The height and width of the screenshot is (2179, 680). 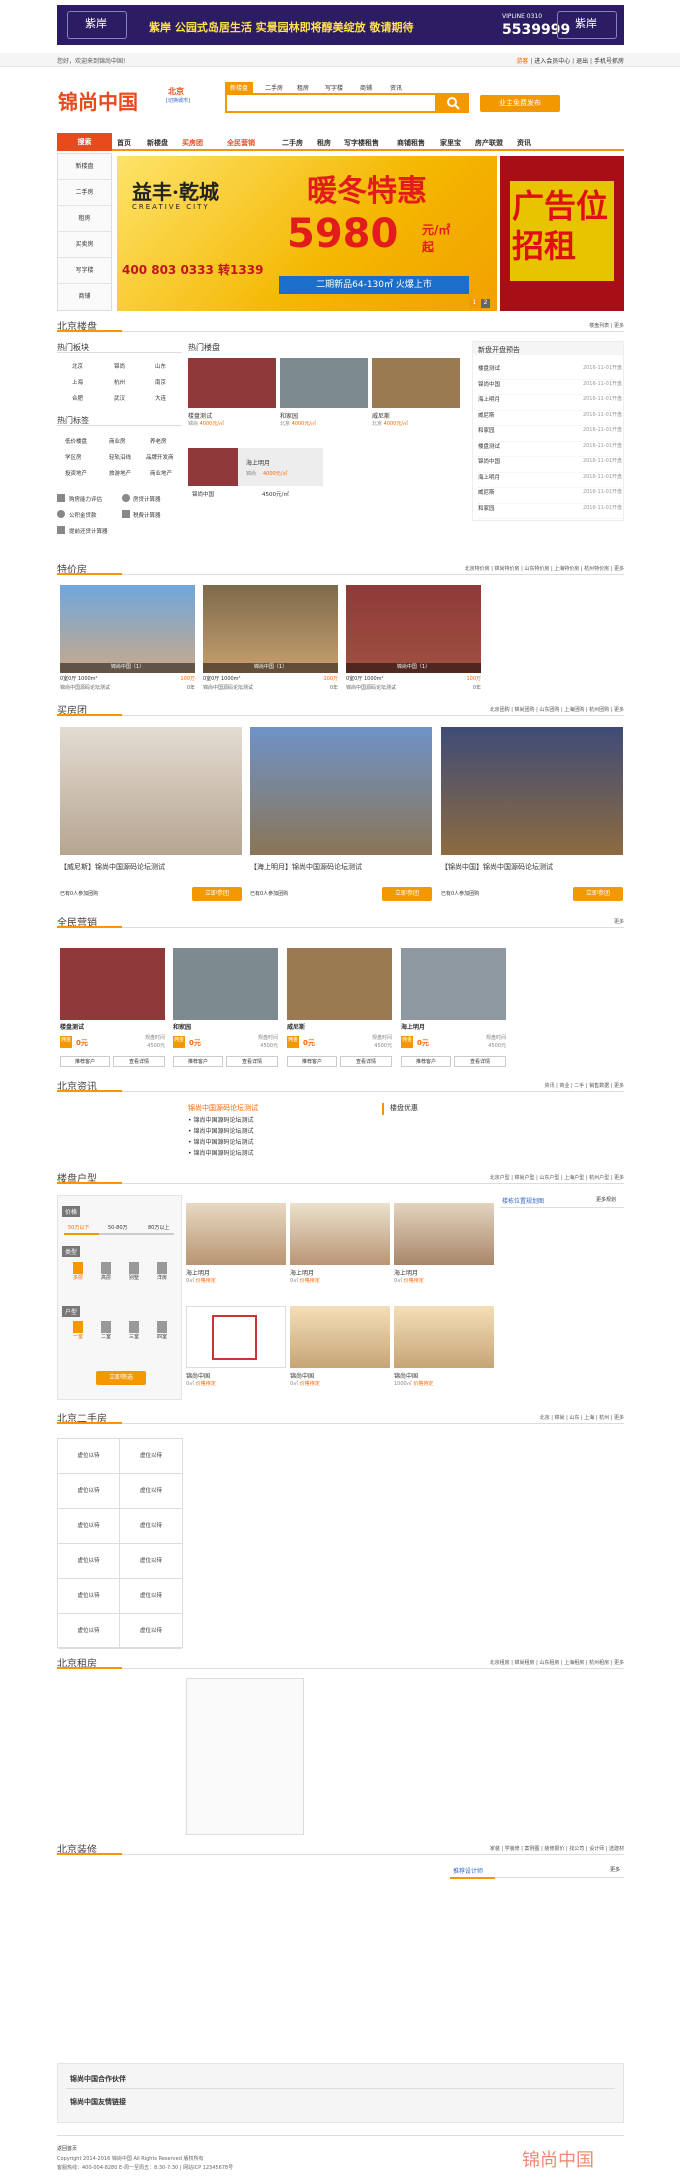 I want to click on tag-link: 旅游地产, so click(x=120, y=473).